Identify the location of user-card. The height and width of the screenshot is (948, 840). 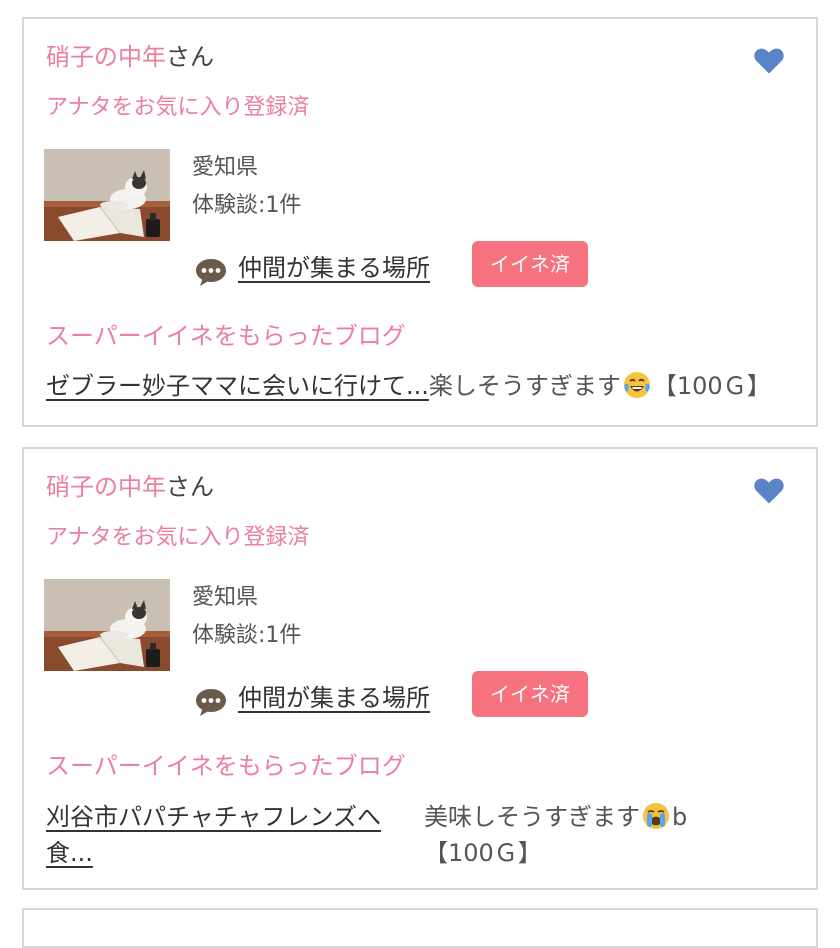
(420, 928).